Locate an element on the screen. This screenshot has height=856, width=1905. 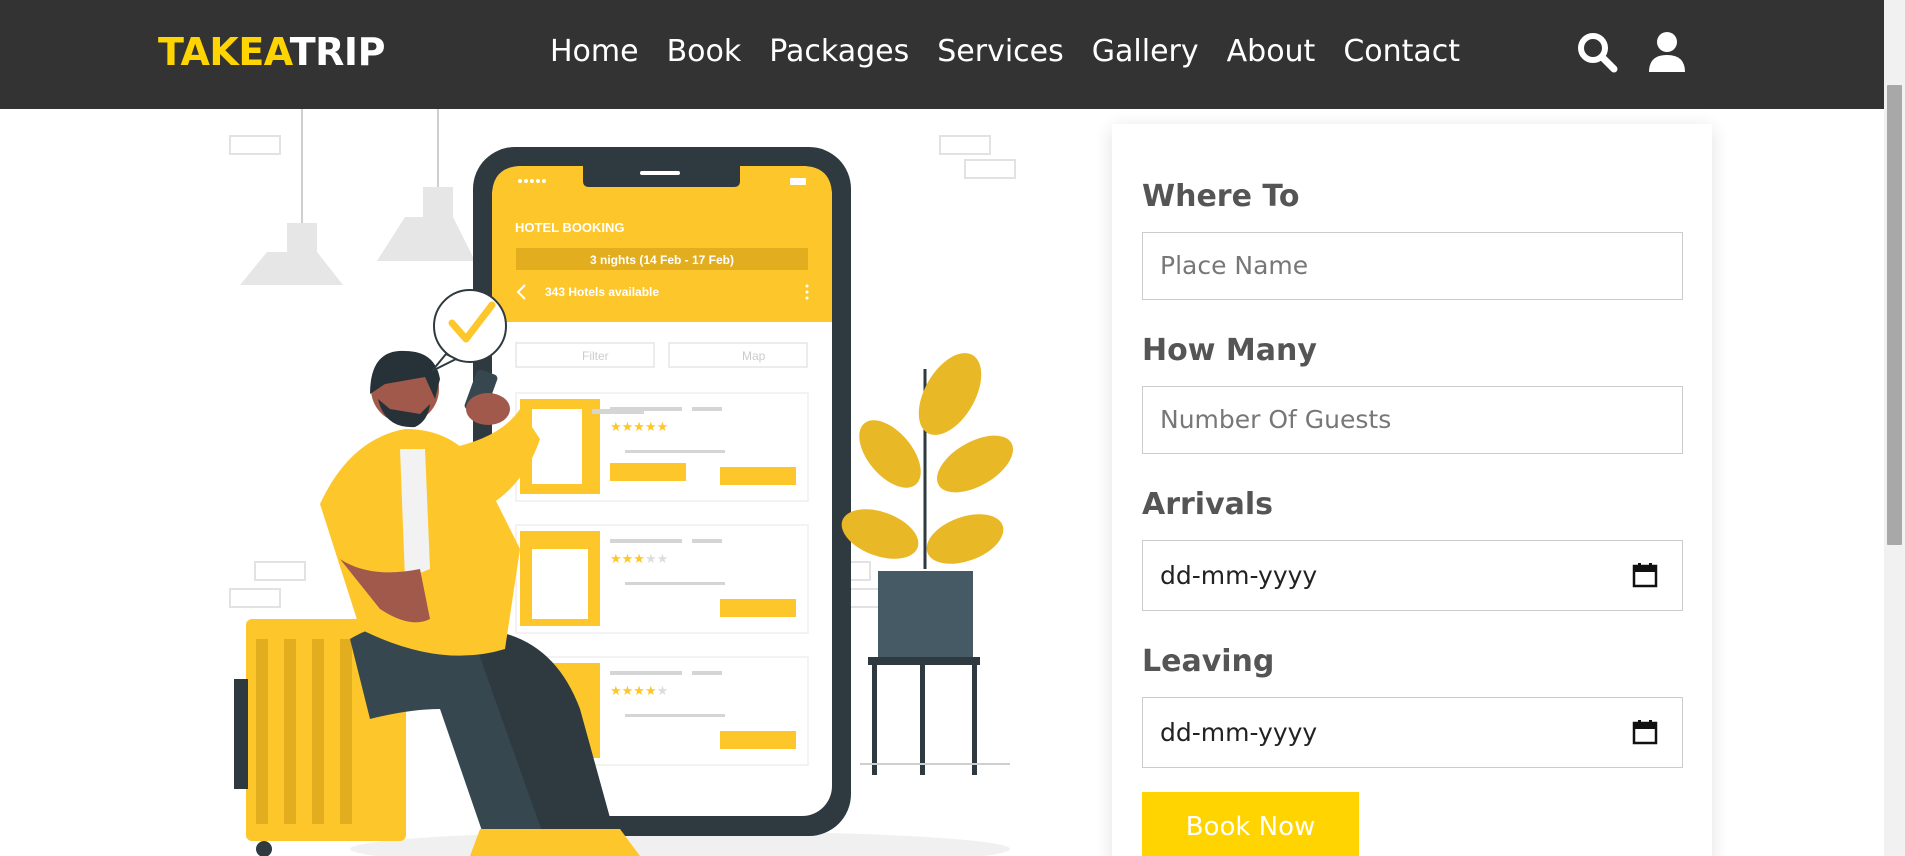
illustration-filter: Filter is located at coordinates (595, 356).